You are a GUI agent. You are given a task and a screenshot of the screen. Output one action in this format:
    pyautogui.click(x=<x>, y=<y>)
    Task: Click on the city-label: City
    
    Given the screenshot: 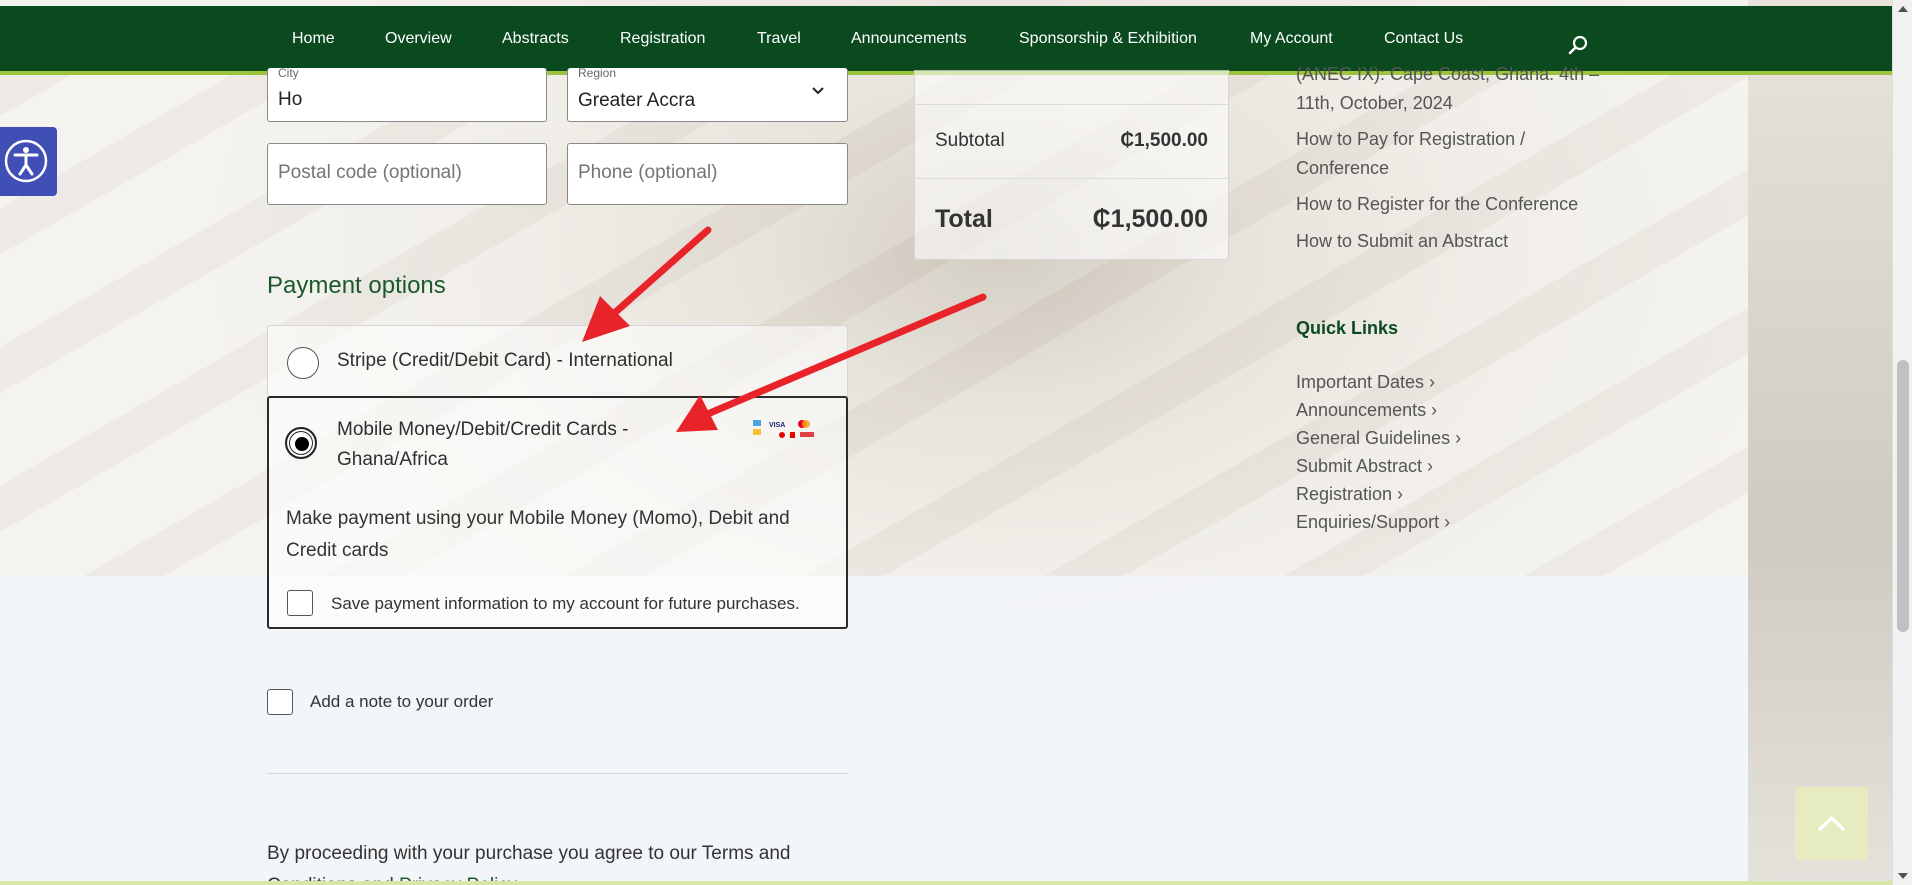 What is the action you would take?
    pyautogui.click(x=288, y=73)
    